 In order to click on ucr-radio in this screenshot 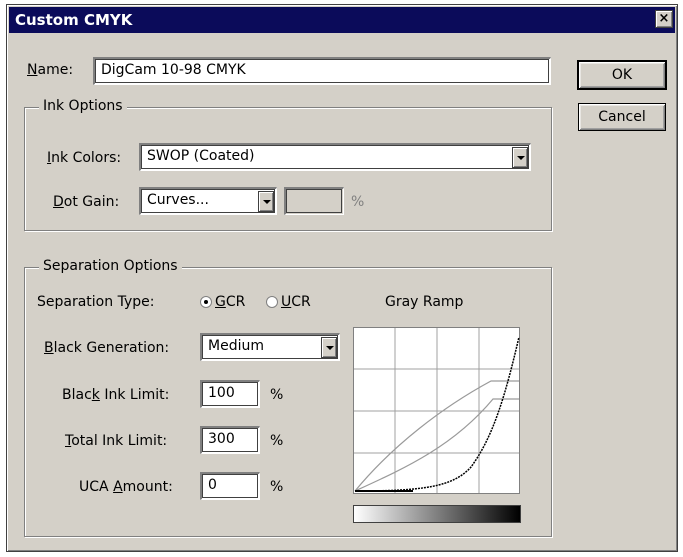, I will do `click(272, 302)`.